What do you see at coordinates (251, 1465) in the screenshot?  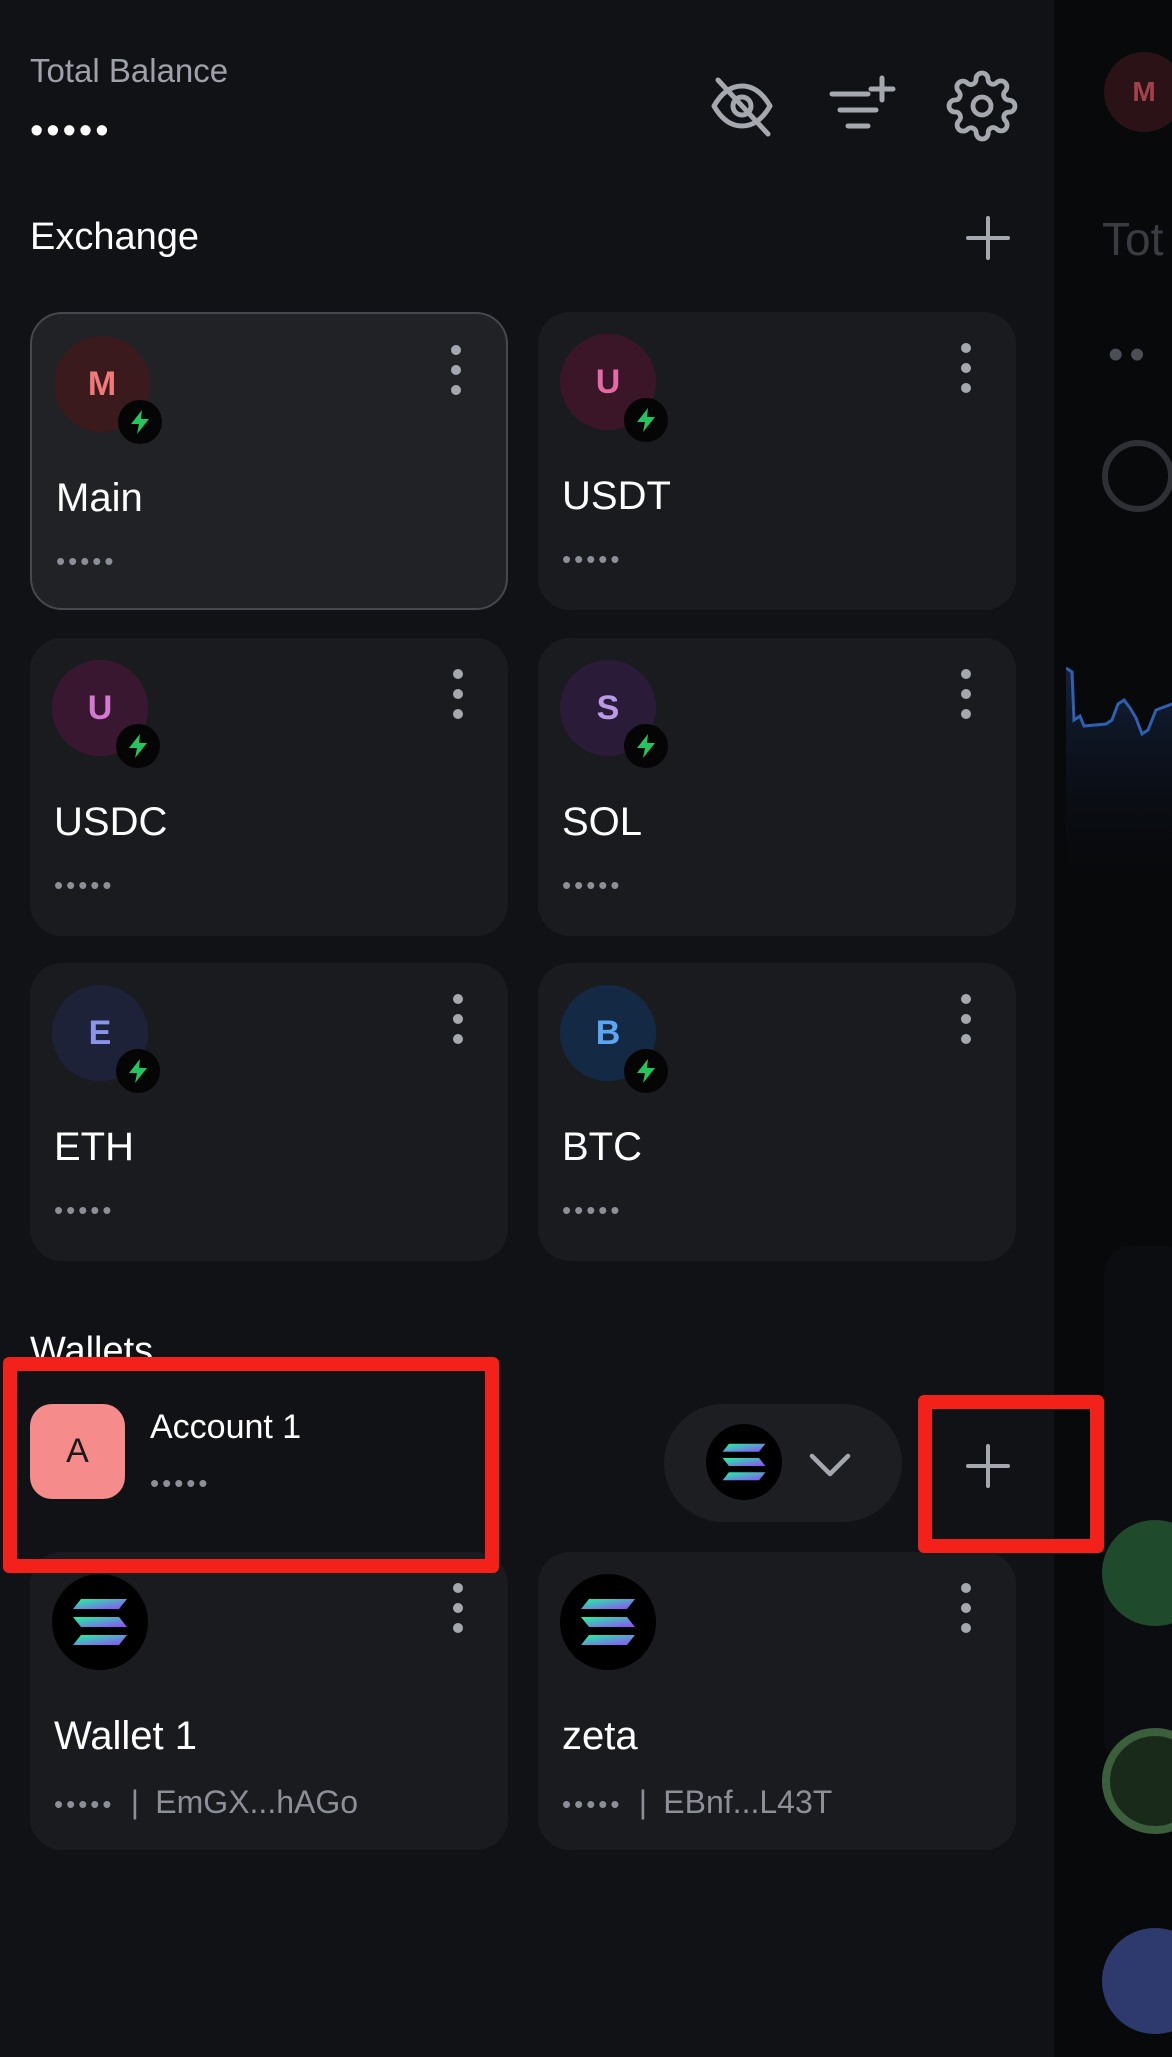 I see `highlight-account-selector` at bounding box center [251, 1465].